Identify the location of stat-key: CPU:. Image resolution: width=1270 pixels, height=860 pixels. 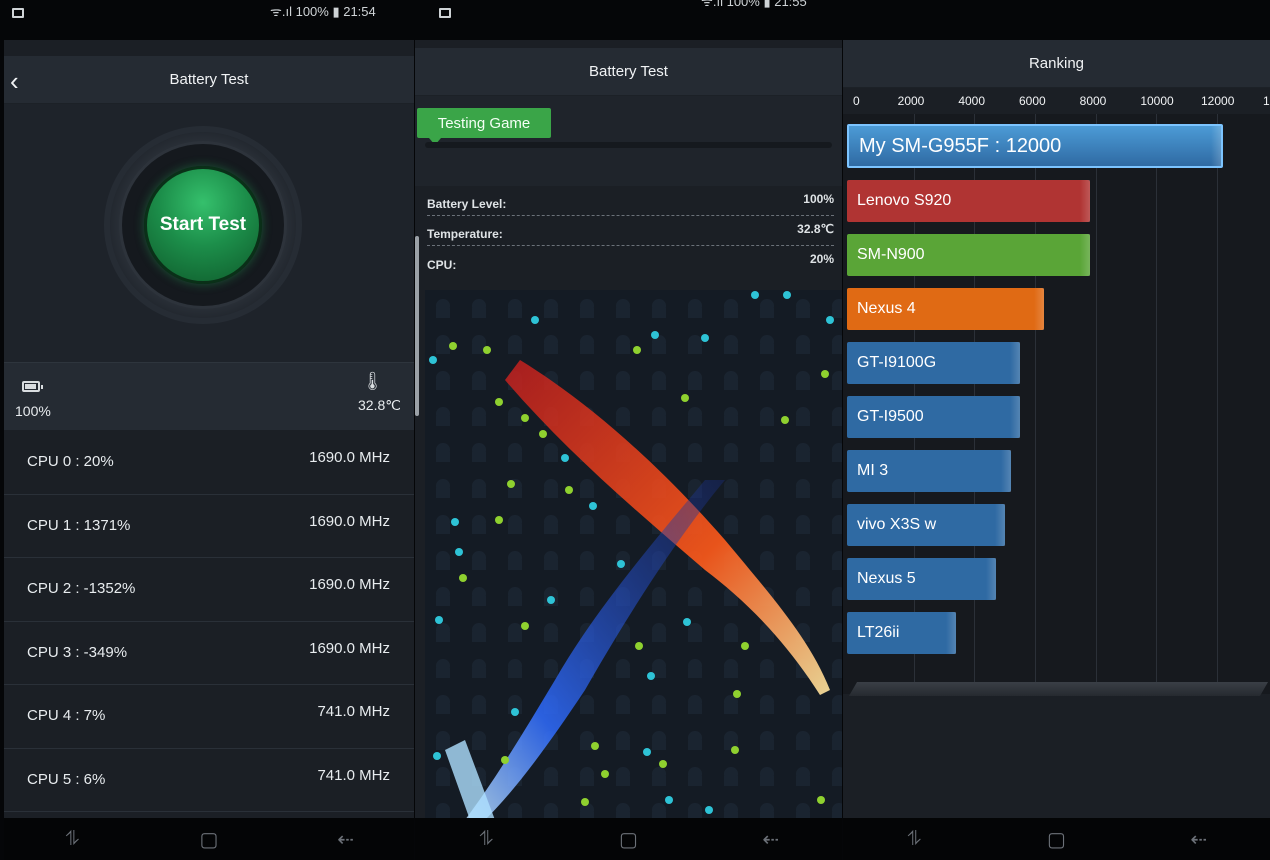
(442, 265).